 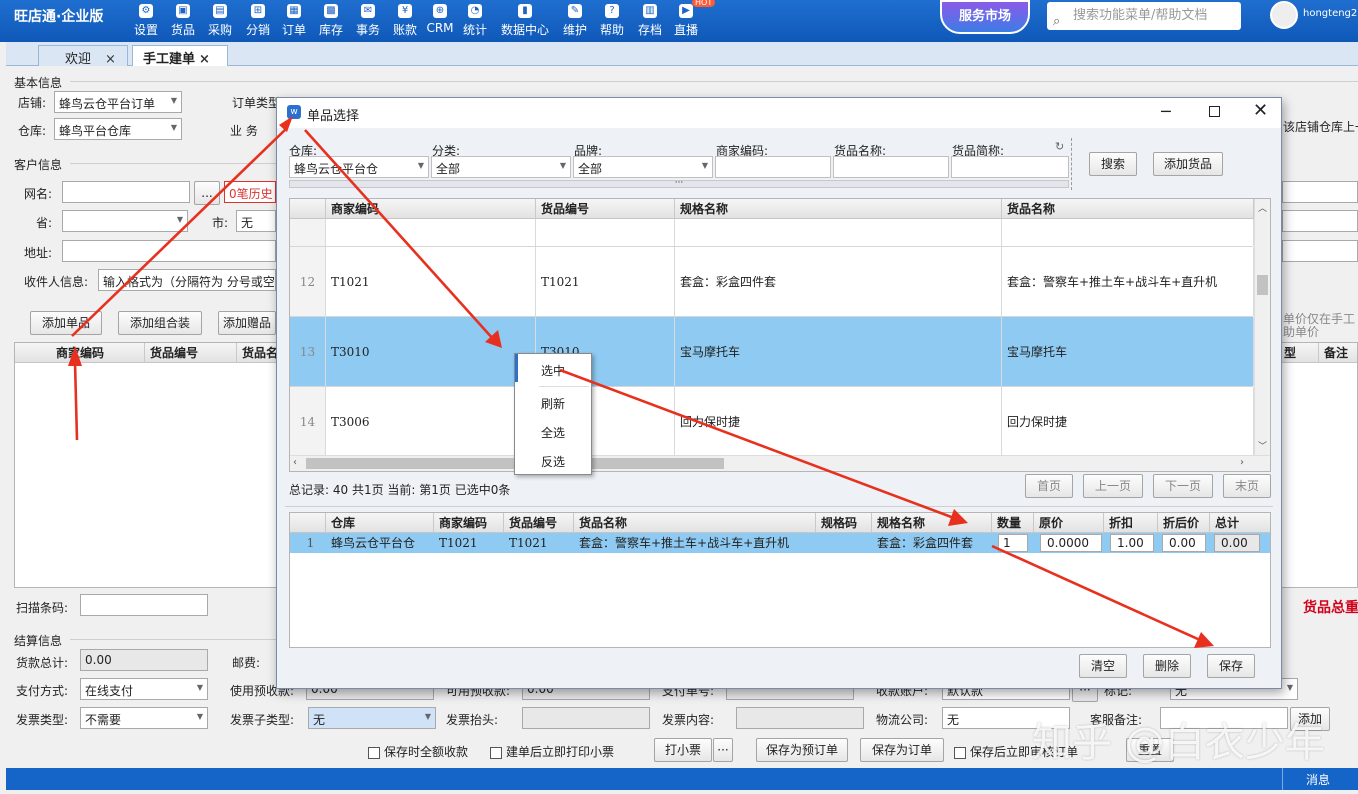 I want to click on watermark: 知乎 @白衣少年, so click(x=1178, y=743).